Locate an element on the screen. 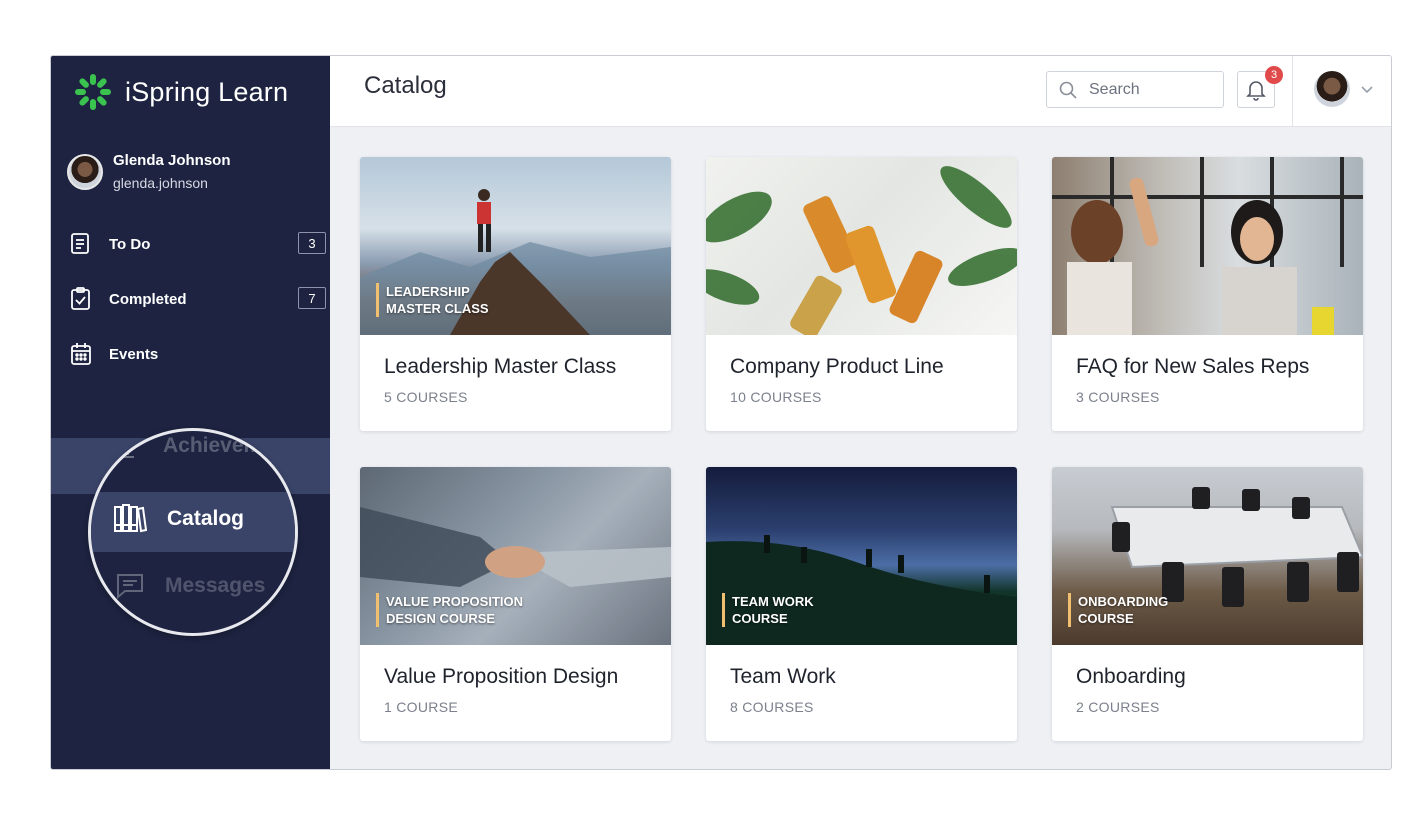 The image size is (1422, 824). card-title: Value Proposition Design is located at coordinates (501, 676).